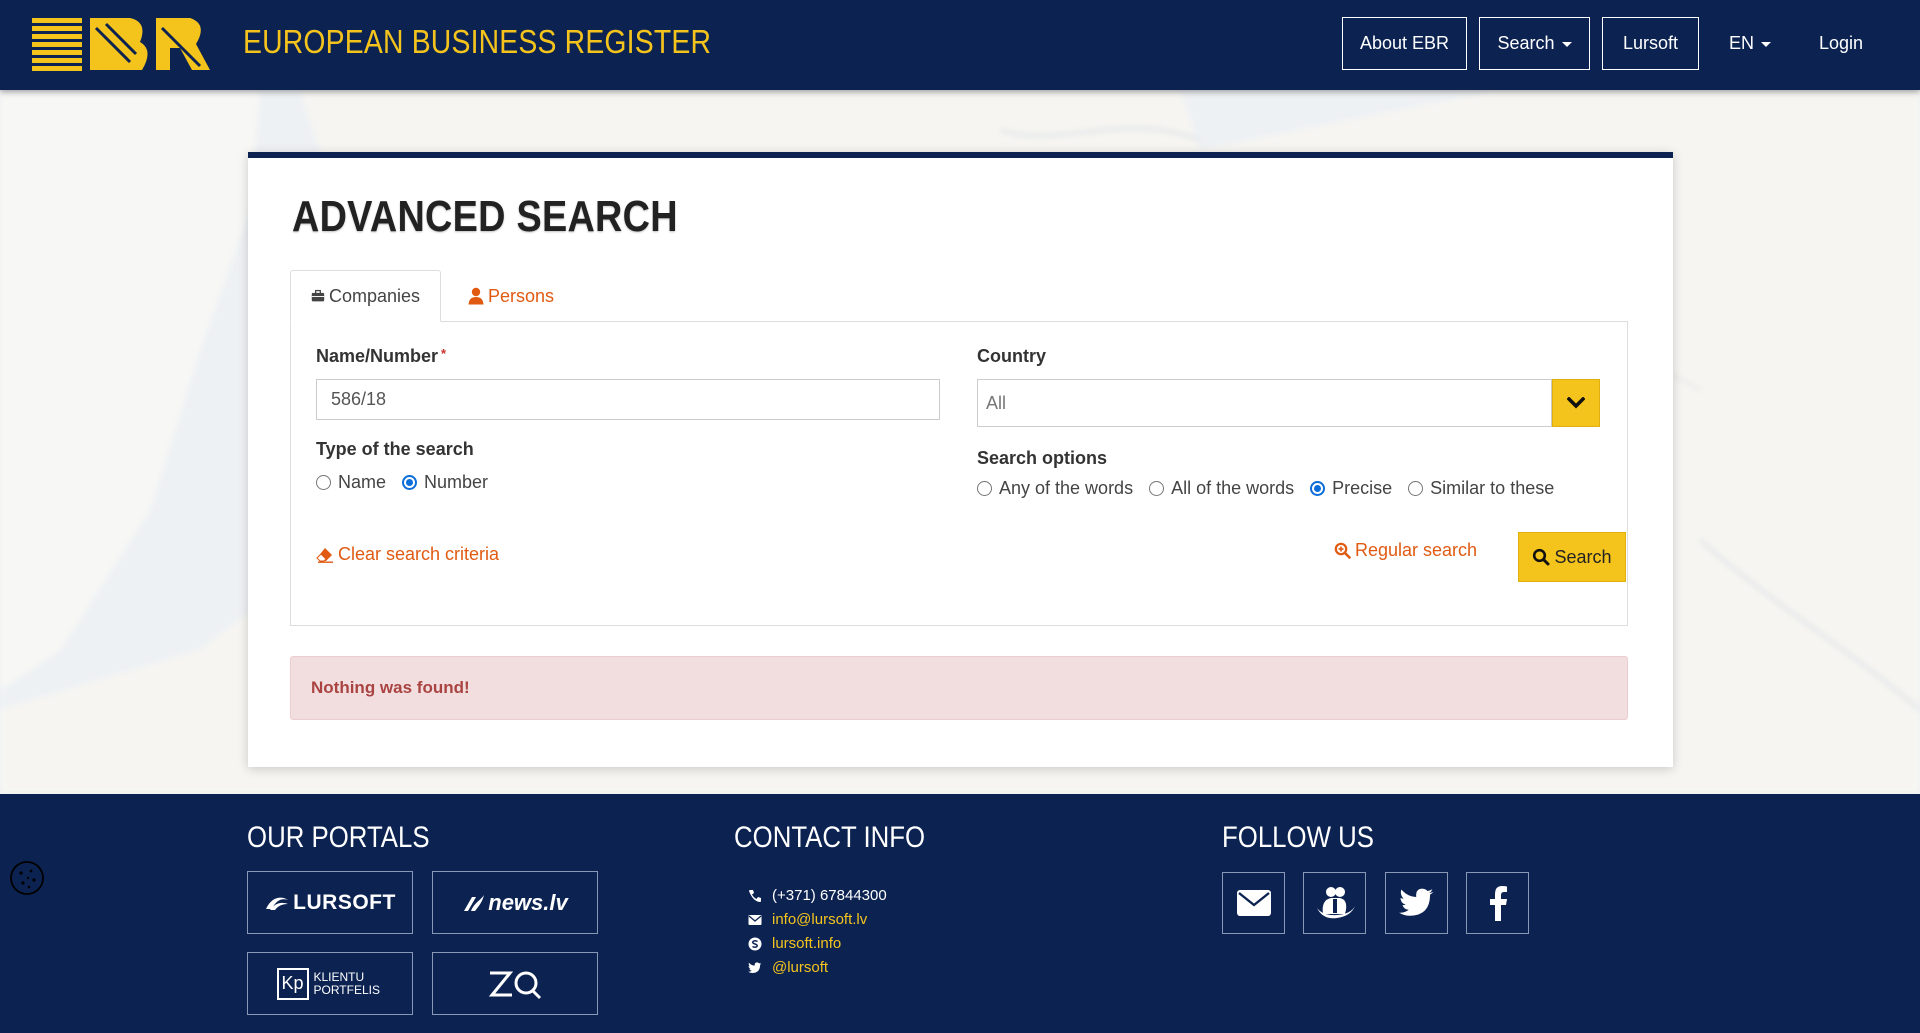  Describe the element at coordinates (474, 902) in the screenshot. I see `newslv-logo-icon` at that location.